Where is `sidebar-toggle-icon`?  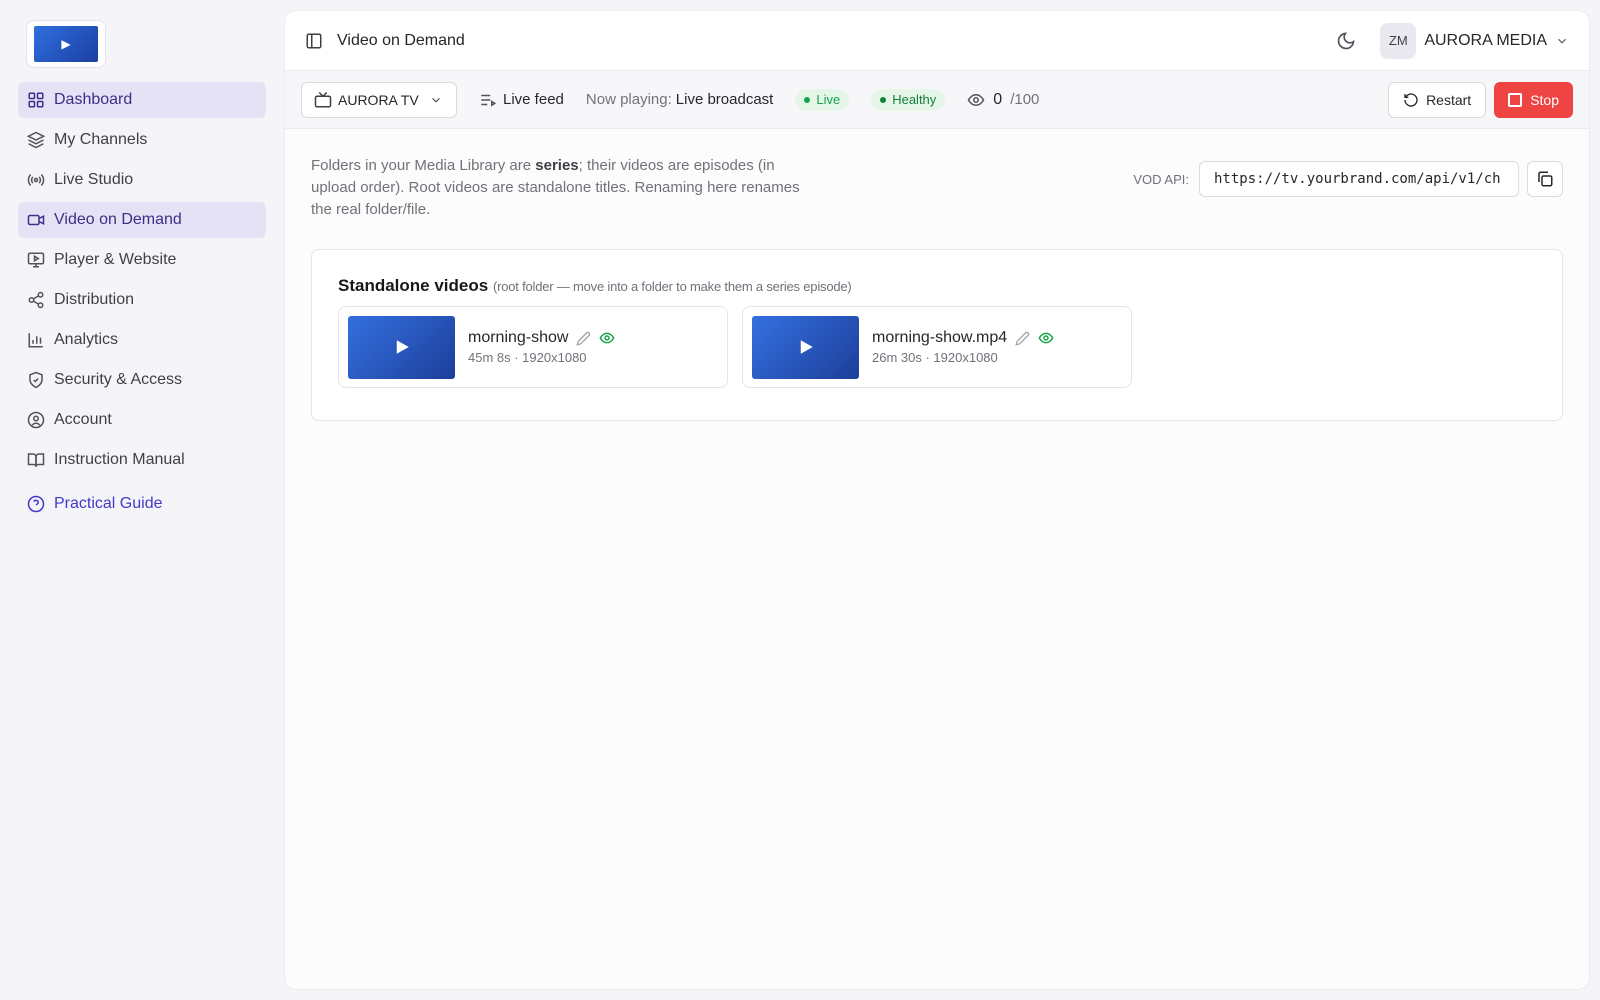 sidebar-toggle-icon is located at coordinates (314, 41).